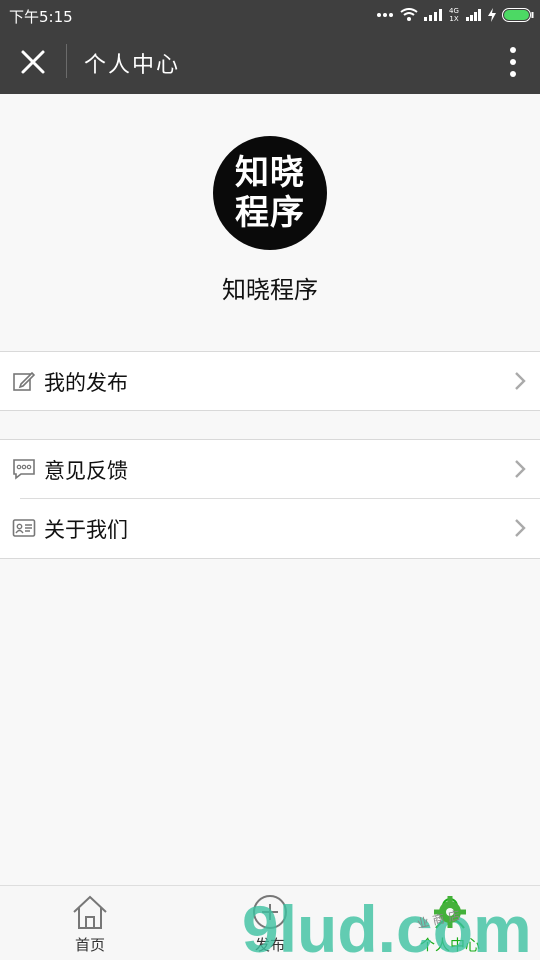 The image size is (540, 960). Describe the element at coordinates (86, 471) in the screenshot. I see `menu-label-feedback: 意见反馈` at that location.